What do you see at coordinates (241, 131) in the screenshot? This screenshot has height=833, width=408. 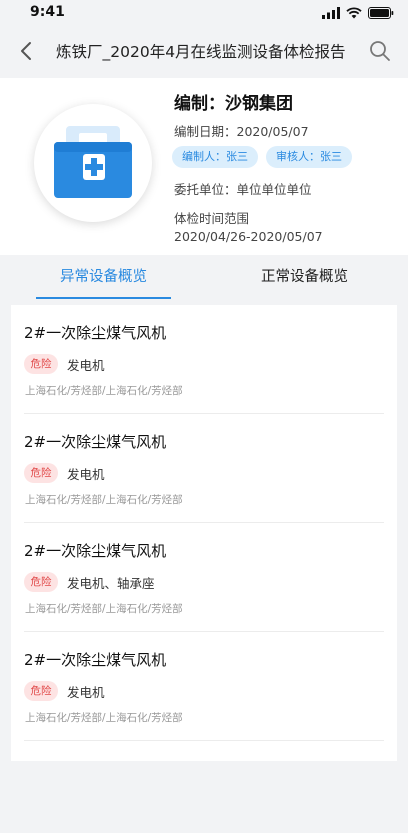 I see `report-date: 编制日期：2020/05/07` at bounding box center [241, 131].